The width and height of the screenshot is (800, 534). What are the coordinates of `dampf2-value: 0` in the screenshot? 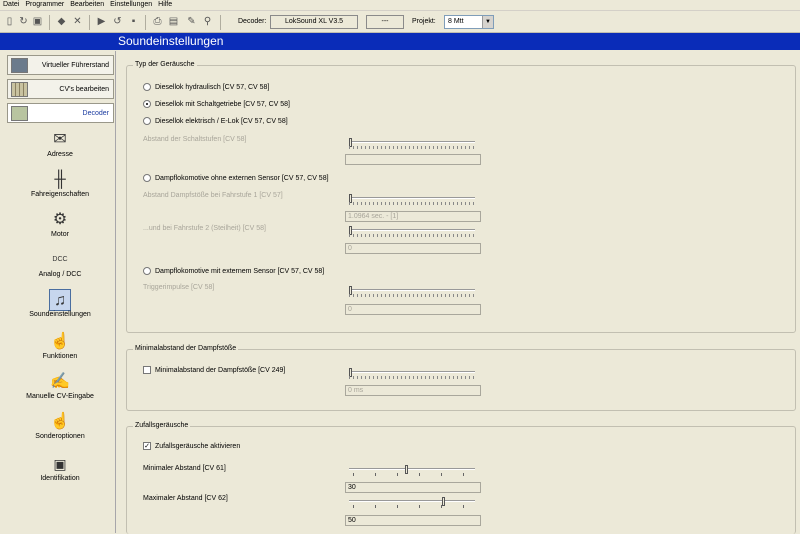 It's located at (413, 248).